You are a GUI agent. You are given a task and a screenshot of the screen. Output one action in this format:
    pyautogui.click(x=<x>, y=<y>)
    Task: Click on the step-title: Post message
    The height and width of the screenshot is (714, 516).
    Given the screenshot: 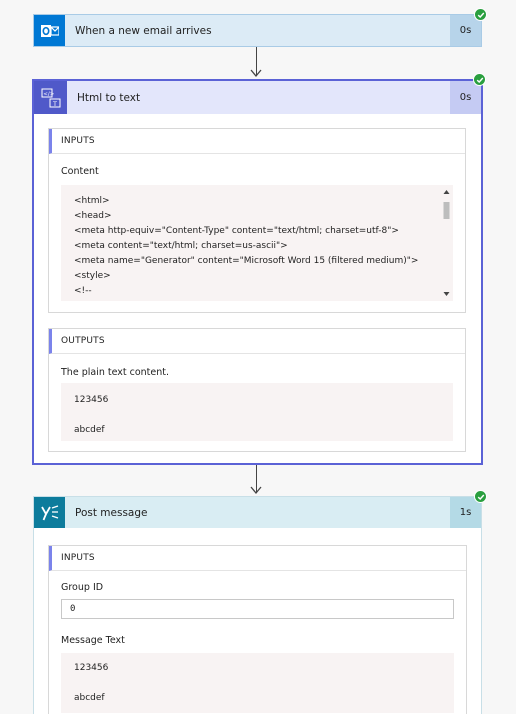 What is the action you would take?
    pyautogui.click(x=111, y=512)
    